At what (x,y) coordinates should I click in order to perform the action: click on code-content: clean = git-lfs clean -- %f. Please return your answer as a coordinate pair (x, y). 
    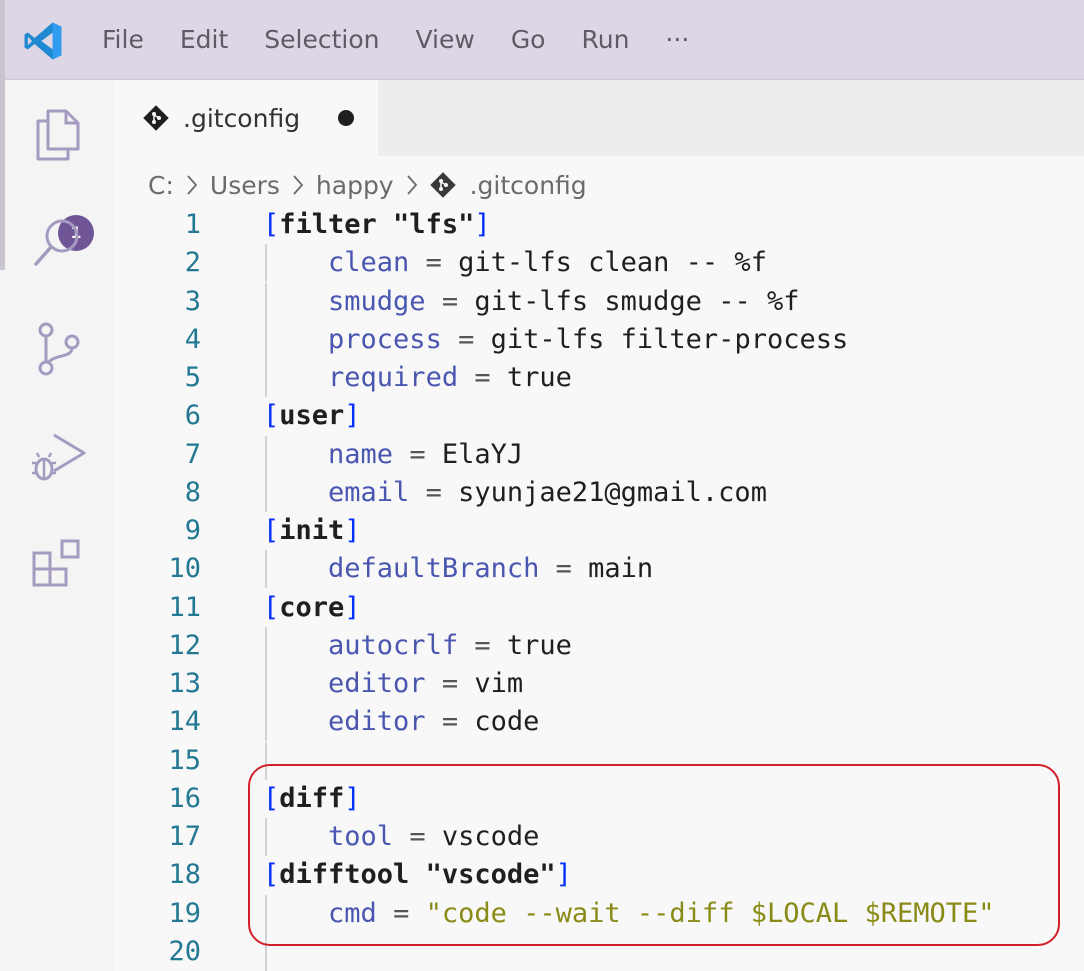
    Looking at the image, I should click on (547, 263).